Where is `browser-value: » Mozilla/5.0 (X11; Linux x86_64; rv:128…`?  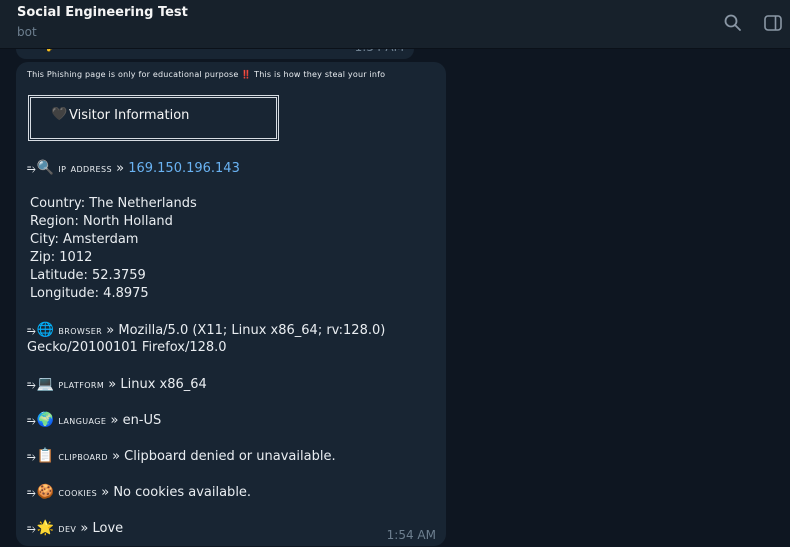 browser-value: » Mozilla/5.0 (X11; Linux x86_64; rv:128… is located at coordinates (246, 330).